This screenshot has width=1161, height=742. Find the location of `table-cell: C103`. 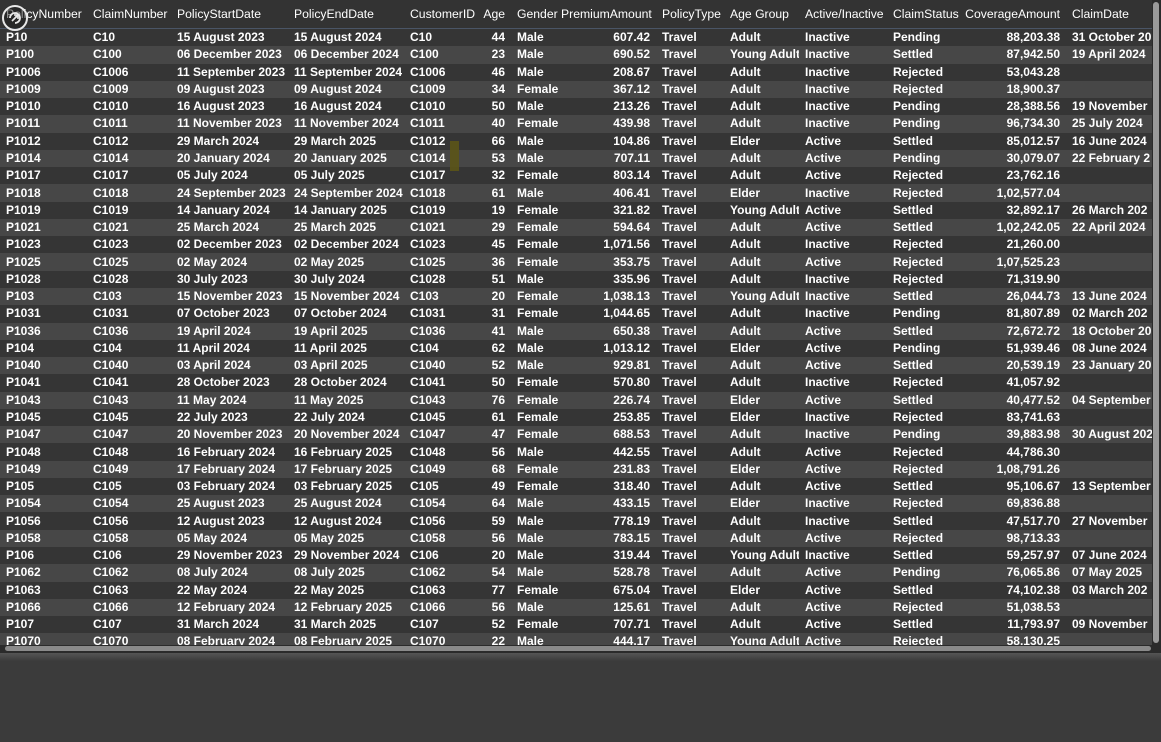

table-cell: C103 is located at coordinates (441, 296).